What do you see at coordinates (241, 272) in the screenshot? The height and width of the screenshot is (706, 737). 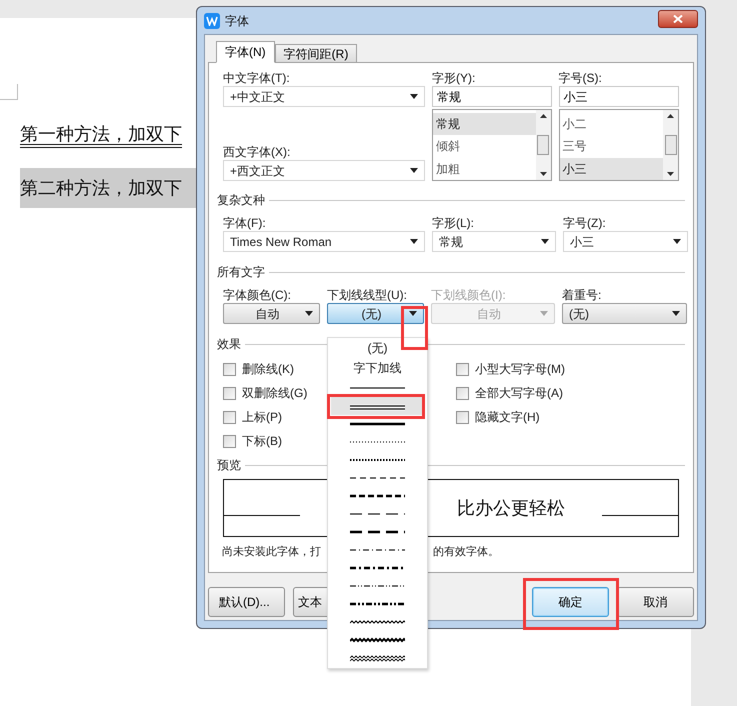 I see `section-title: 所有文字` at bounding box center [241, 272].